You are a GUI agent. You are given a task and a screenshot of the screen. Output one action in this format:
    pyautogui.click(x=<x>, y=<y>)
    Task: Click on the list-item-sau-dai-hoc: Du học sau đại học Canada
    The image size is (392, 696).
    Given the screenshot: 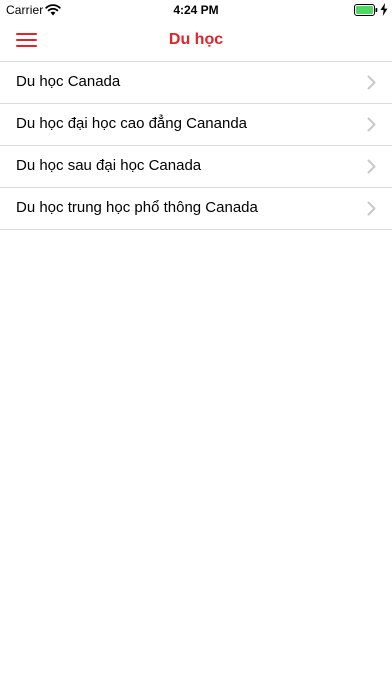 What is the action you would take?
    pyautogui.click(x=196, y=167)
    